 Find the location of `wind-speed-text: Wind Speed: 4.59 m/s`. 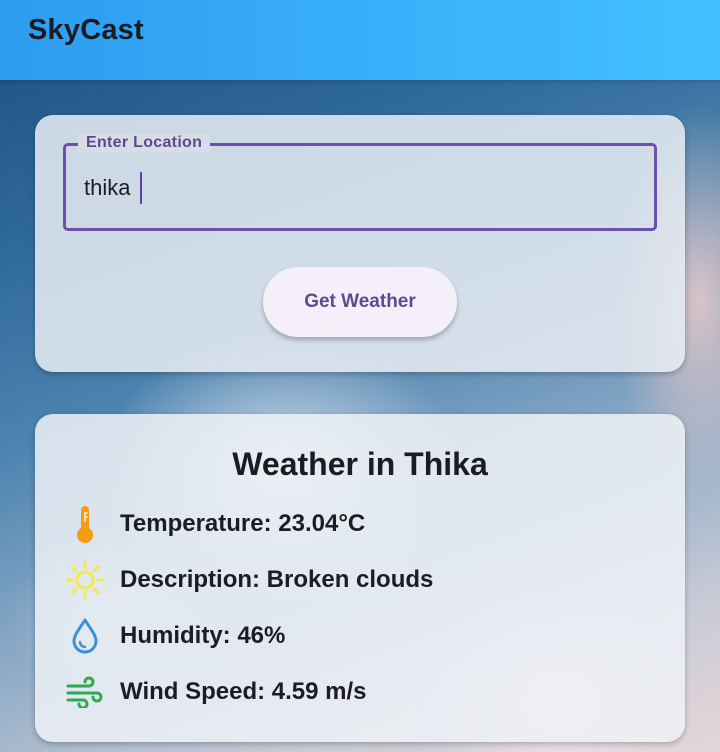

wind-speed-text: Wind Speed: 4.59 m/s is located at coordinates (243, 691).